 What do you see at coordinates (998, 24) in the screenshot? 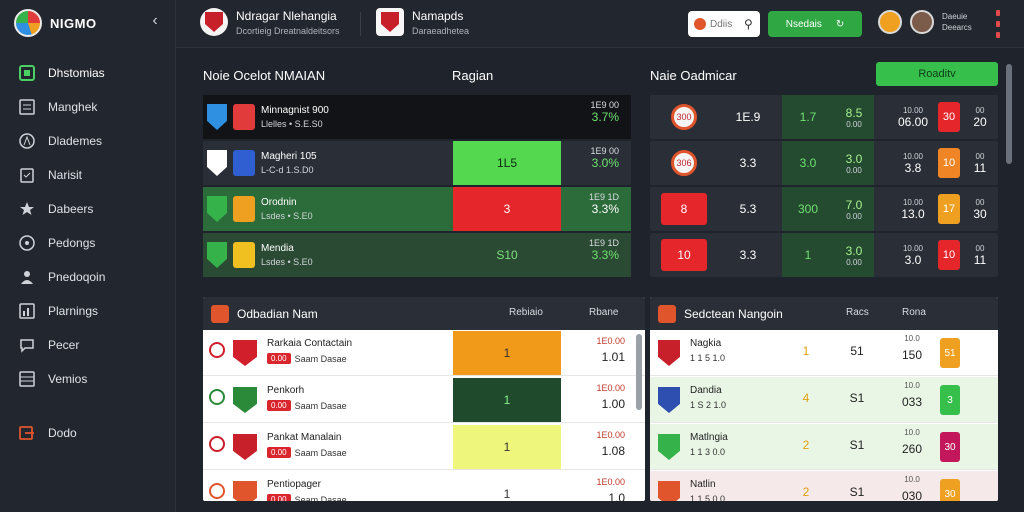
I see `more-menu-icon` at bounding box center [998, 24].